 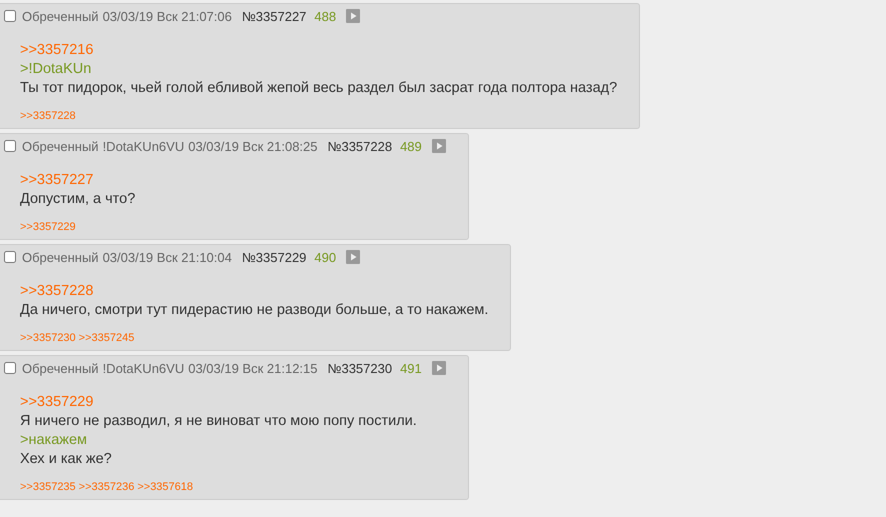 What do you see at coordinates (57, 291) in the screenshot?
I see `reply-link: >>3357228` at bounding box center [57, 291].